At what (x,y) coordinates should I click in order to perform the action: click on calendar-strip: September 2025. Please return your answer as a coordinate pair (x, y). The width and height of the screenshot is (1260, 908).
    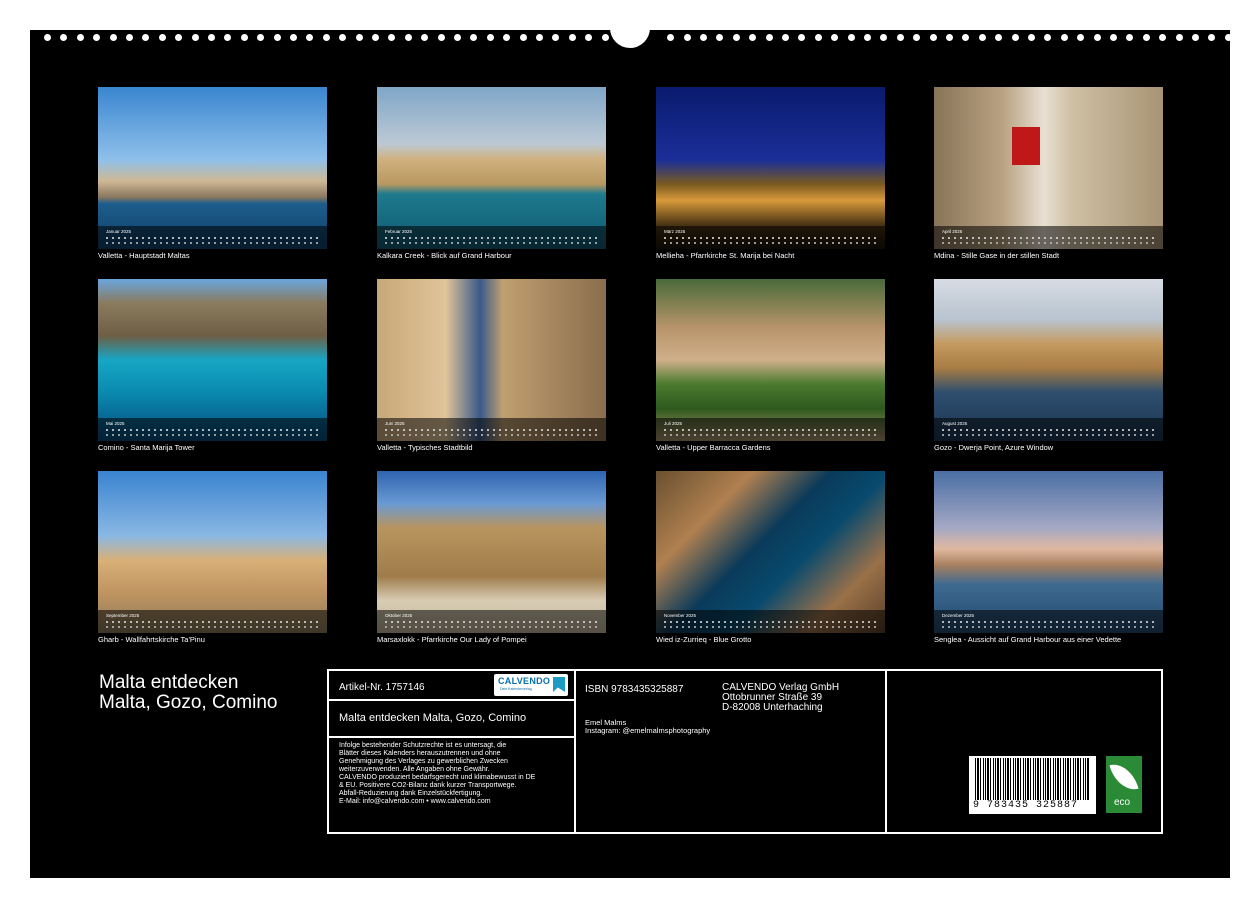
    Looking at the image, I should click on (212, 621).